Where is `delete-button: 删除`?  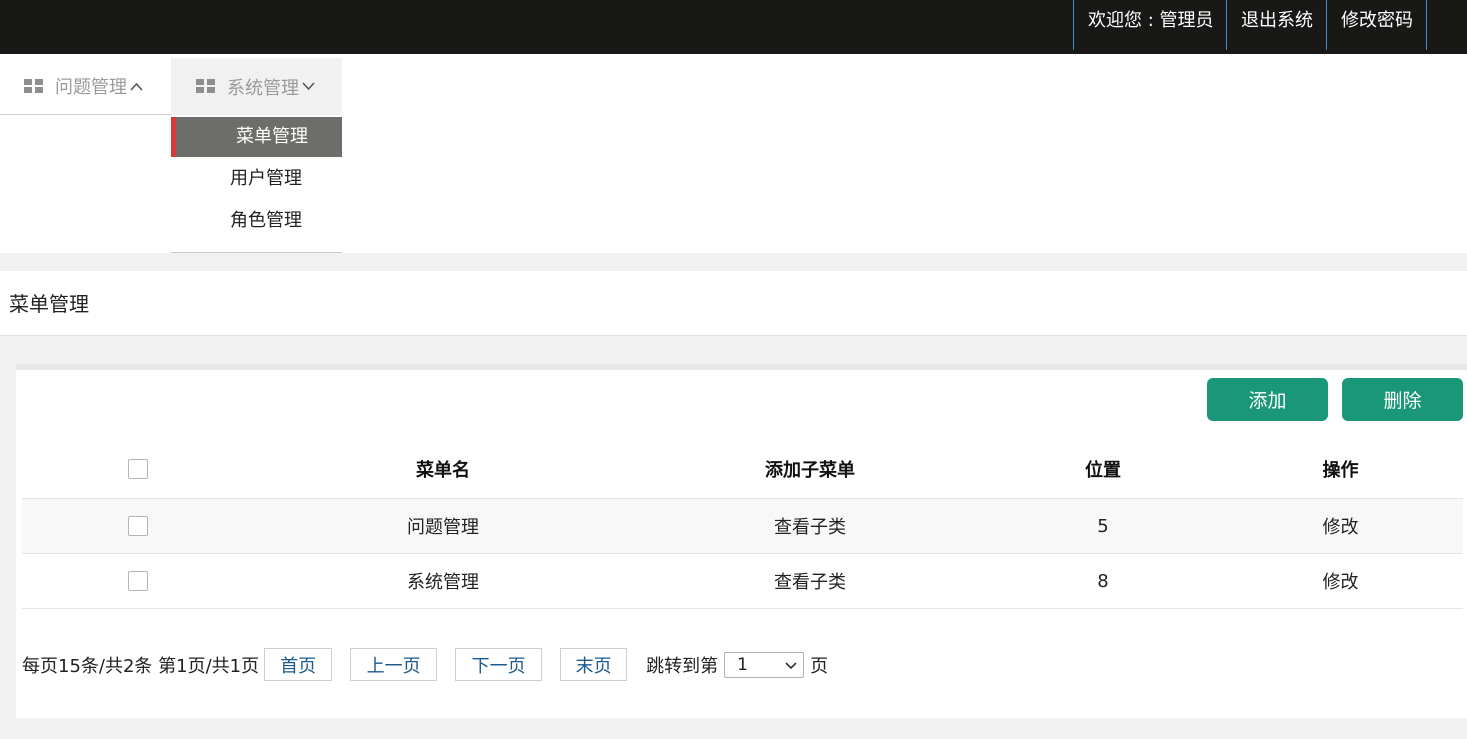
delete-button: 删除 is located at coordinates (1402, 399).